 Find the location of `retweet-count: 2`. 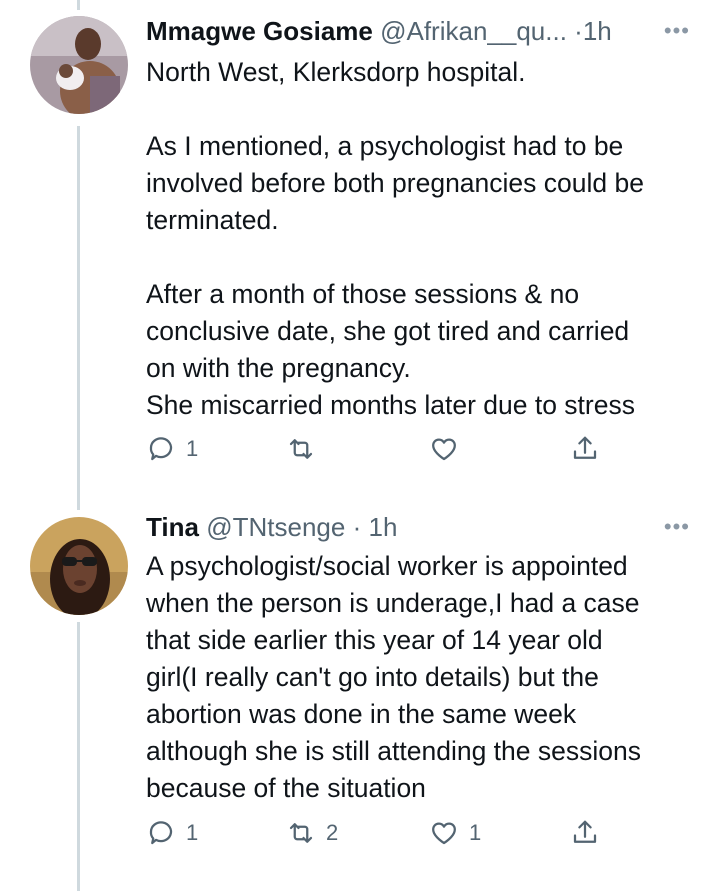

retweet-count: 2 is located at coordinates (332, 832).